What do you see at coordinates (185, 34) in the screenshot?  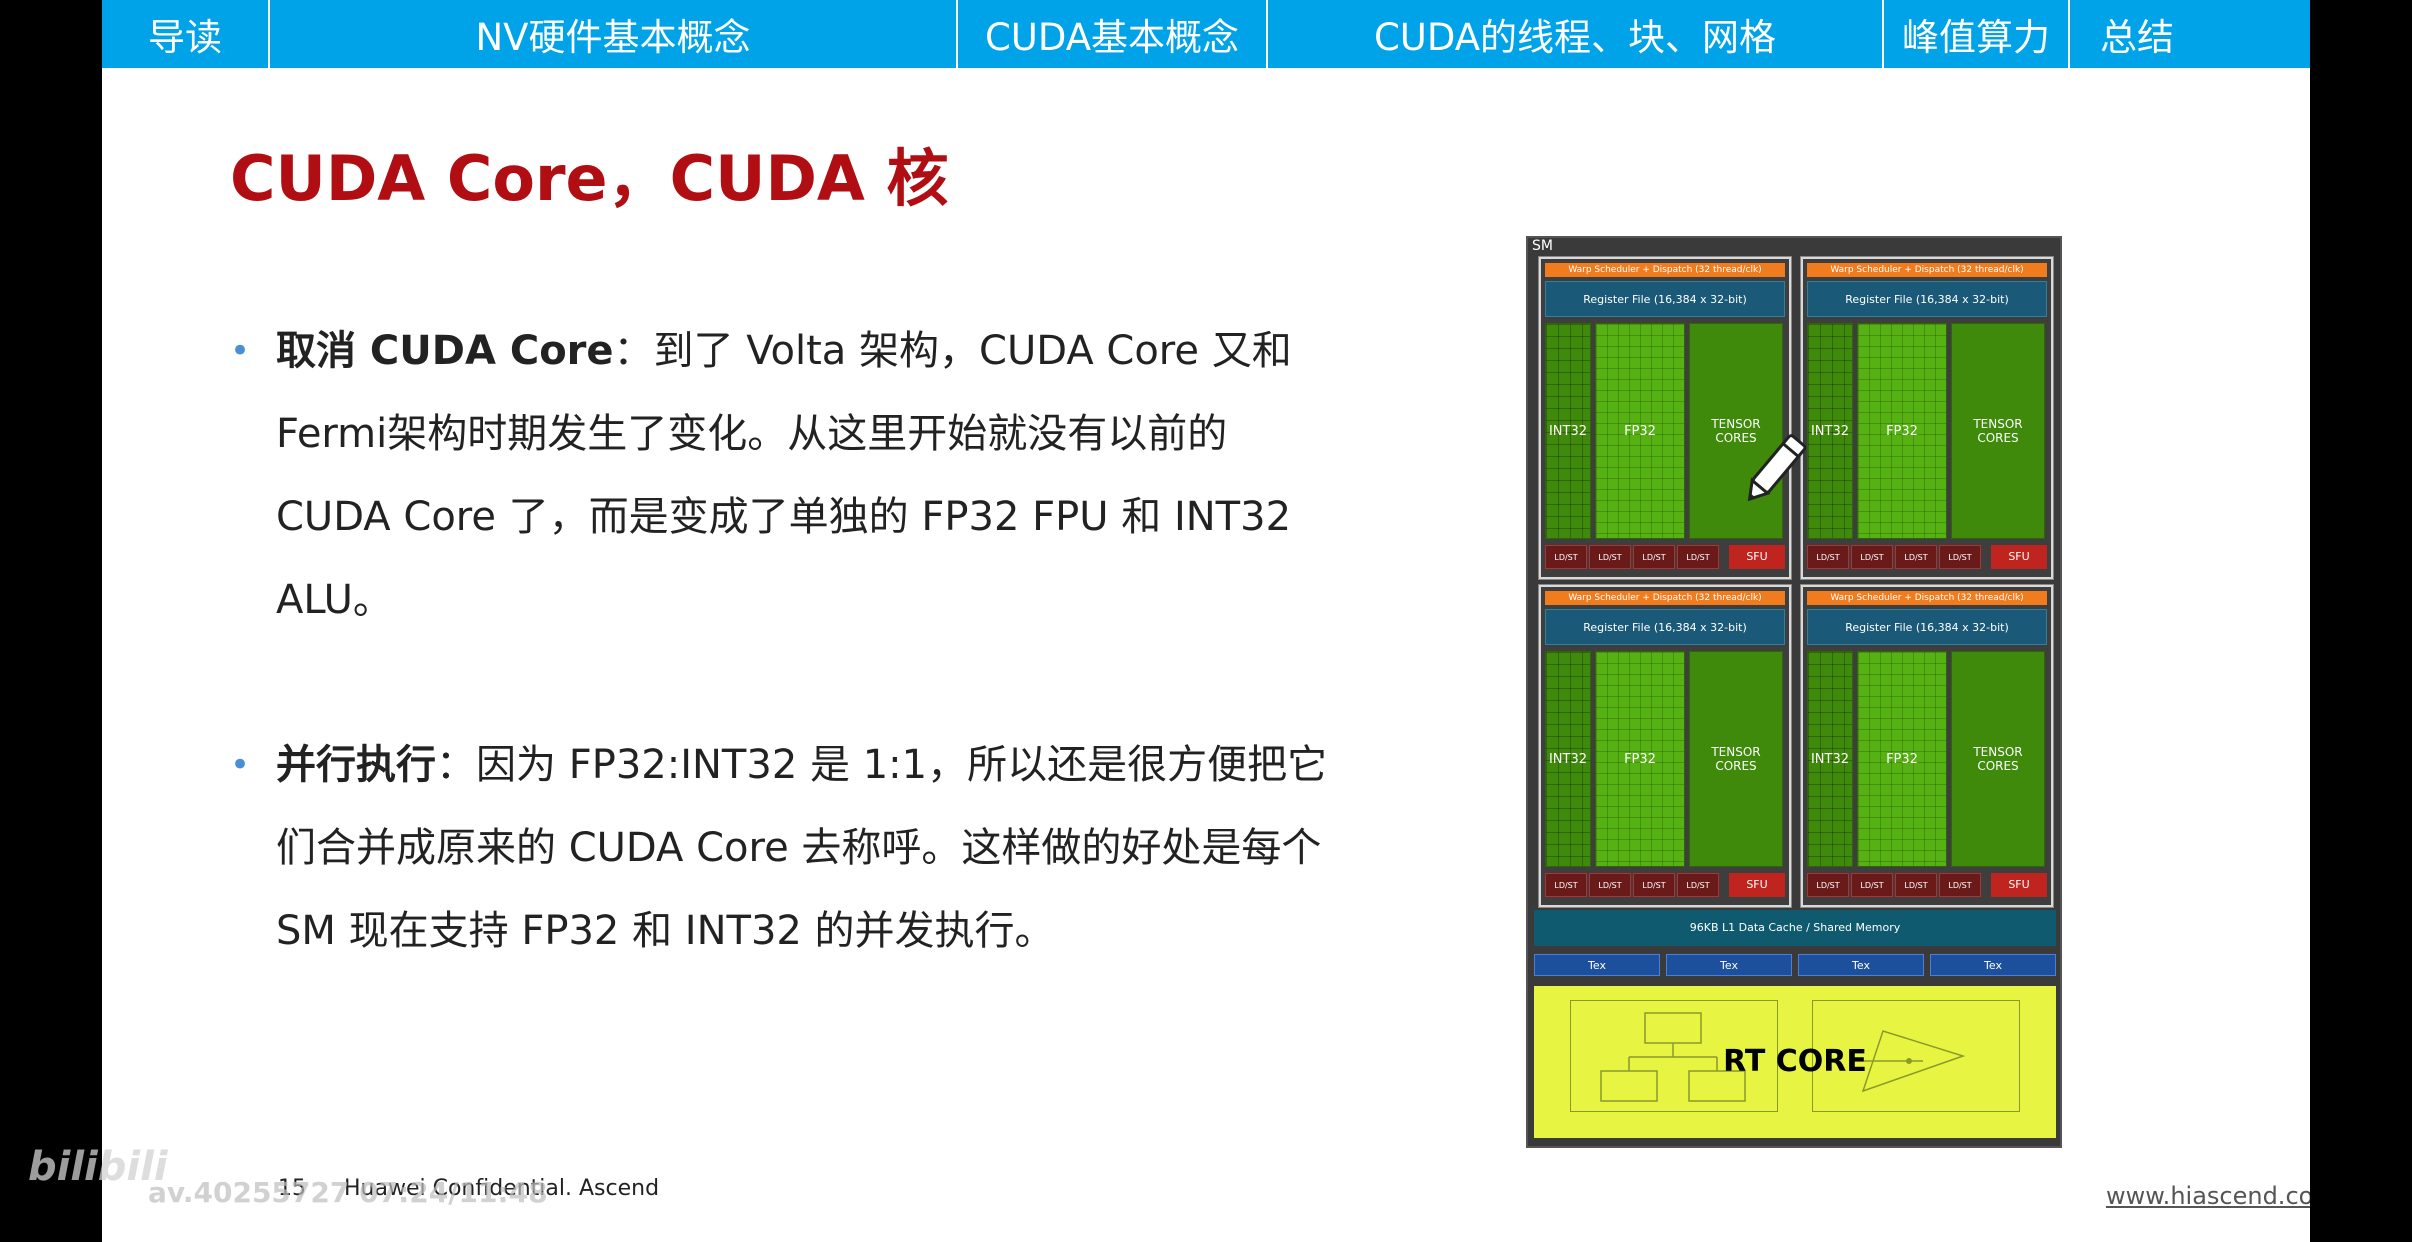 I see `nav-tab-intro: 导读` at bounding box center [185, 34].